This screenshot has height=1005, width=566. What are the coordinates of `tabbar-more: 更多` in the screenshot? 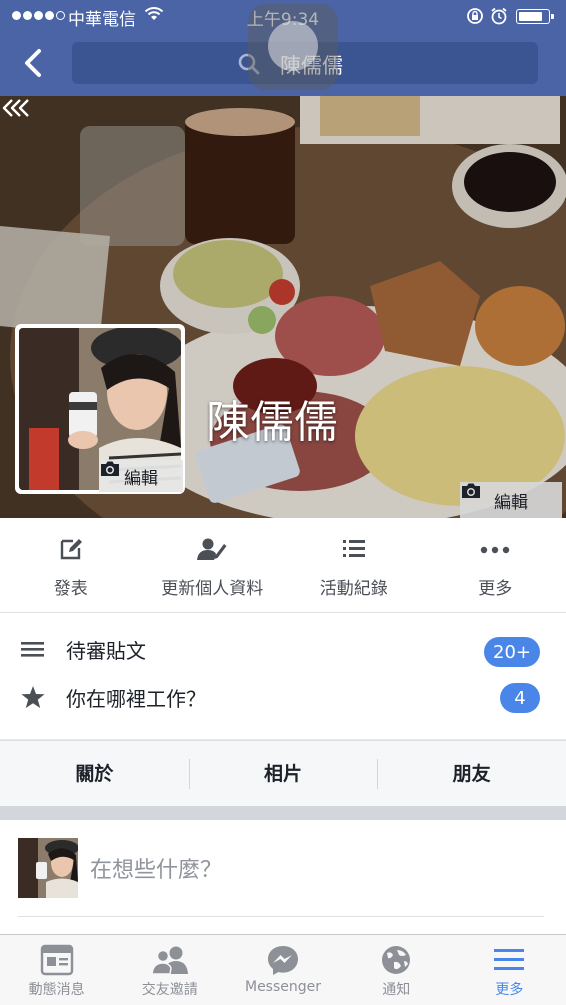 It's located at (509, 970).